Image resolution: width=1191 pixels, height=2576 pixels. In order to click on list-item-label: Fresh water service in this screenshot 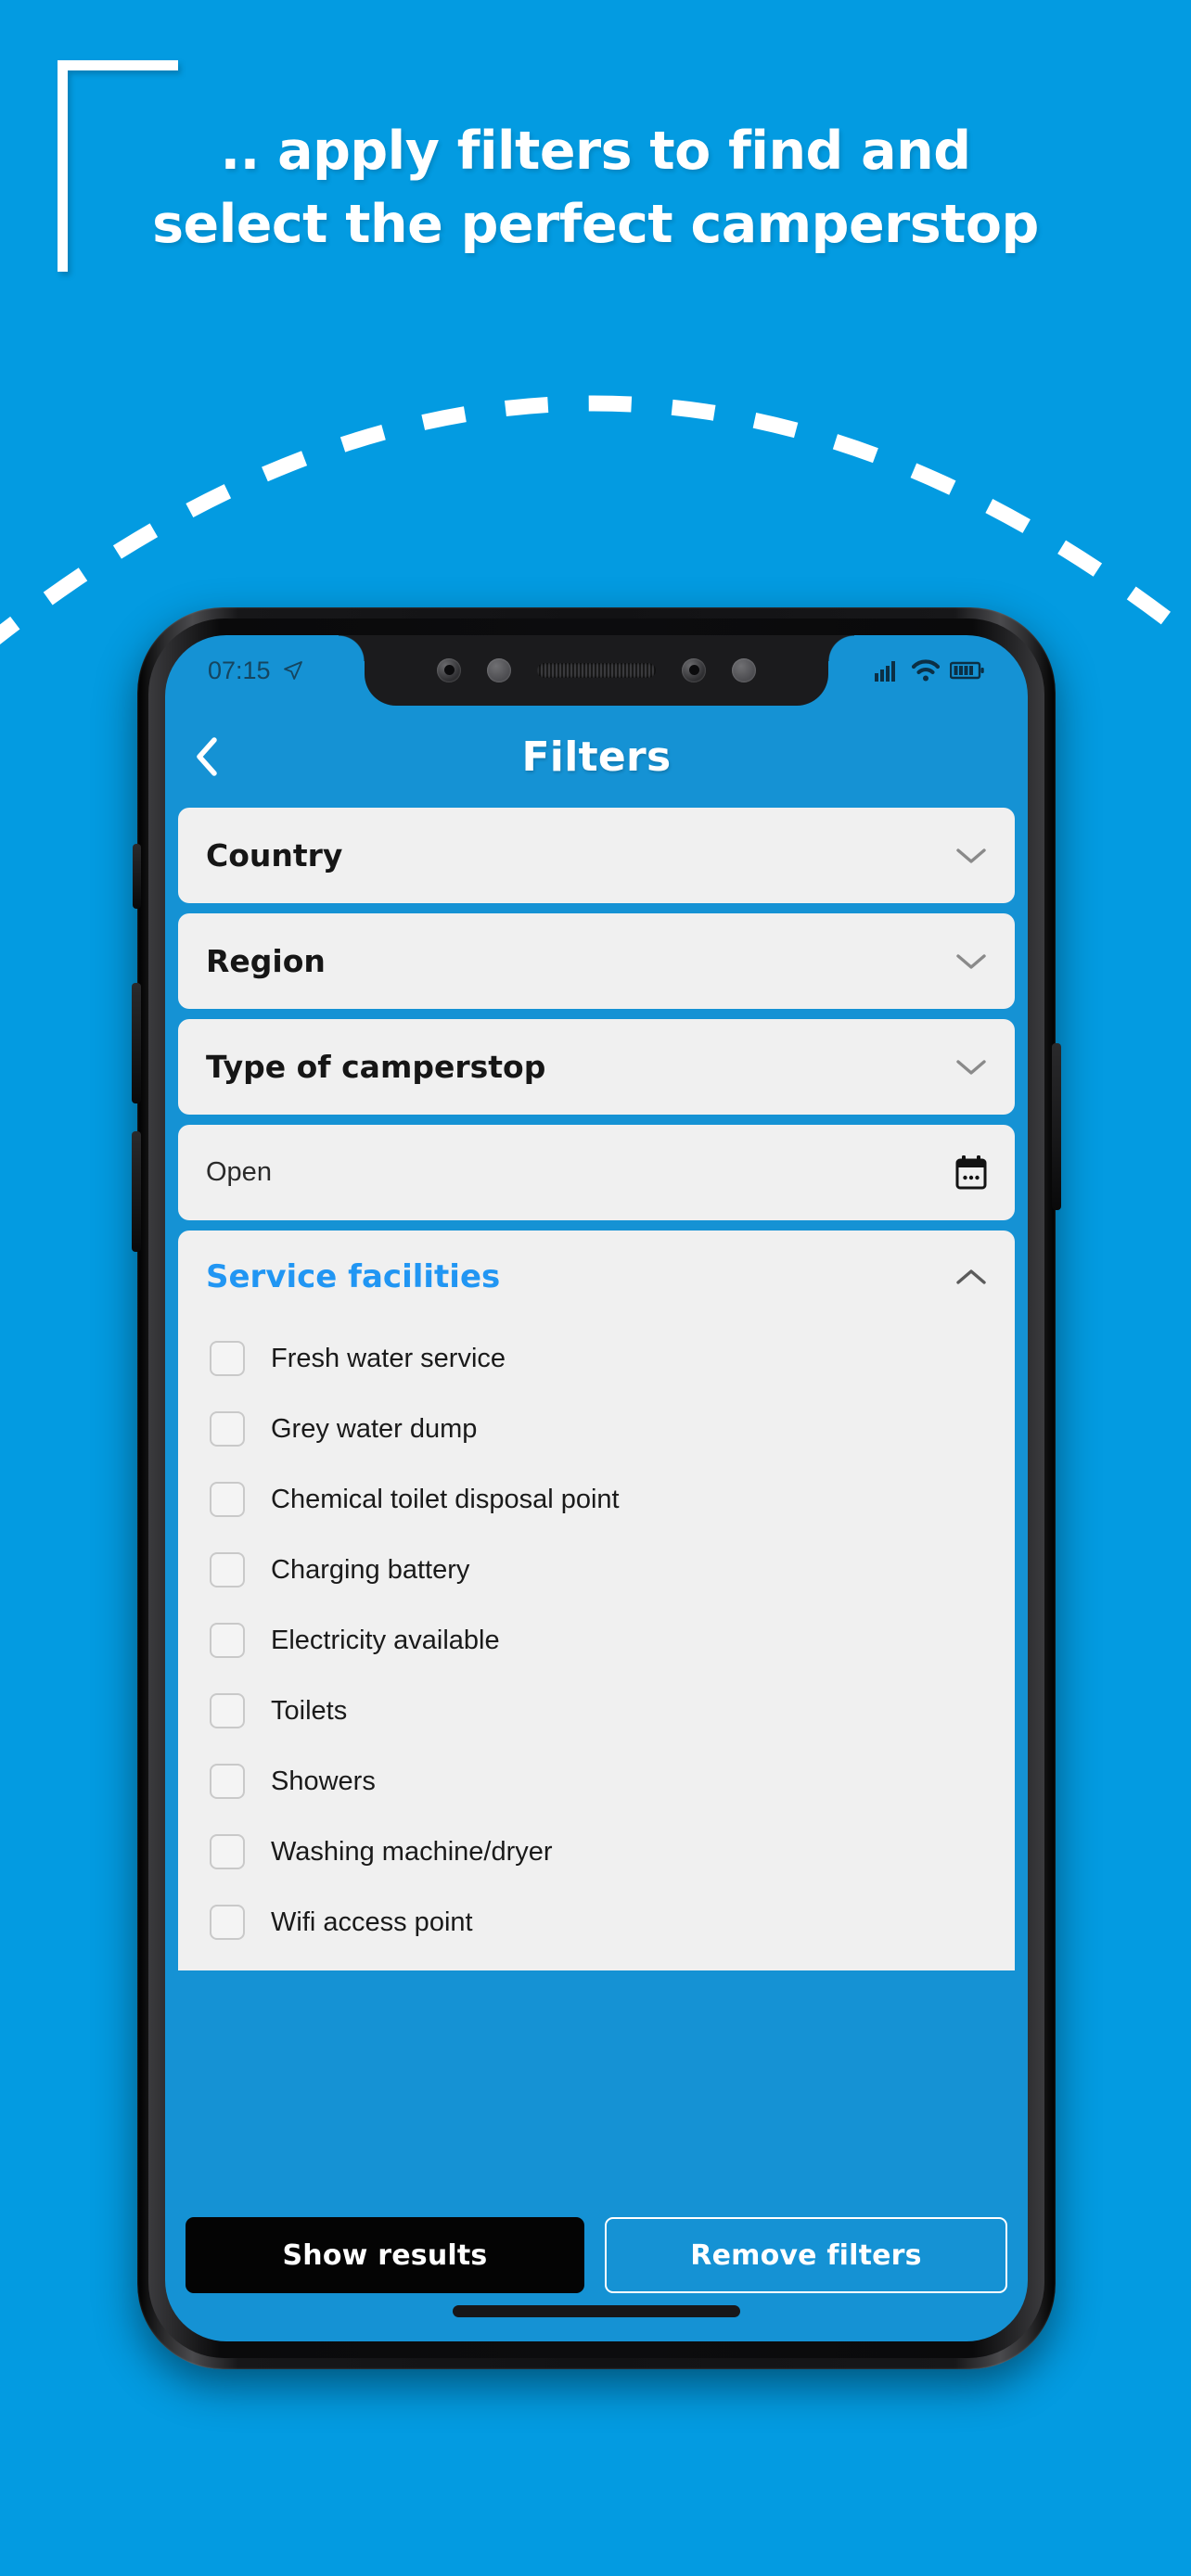, I will do `click(388, 1358)`.